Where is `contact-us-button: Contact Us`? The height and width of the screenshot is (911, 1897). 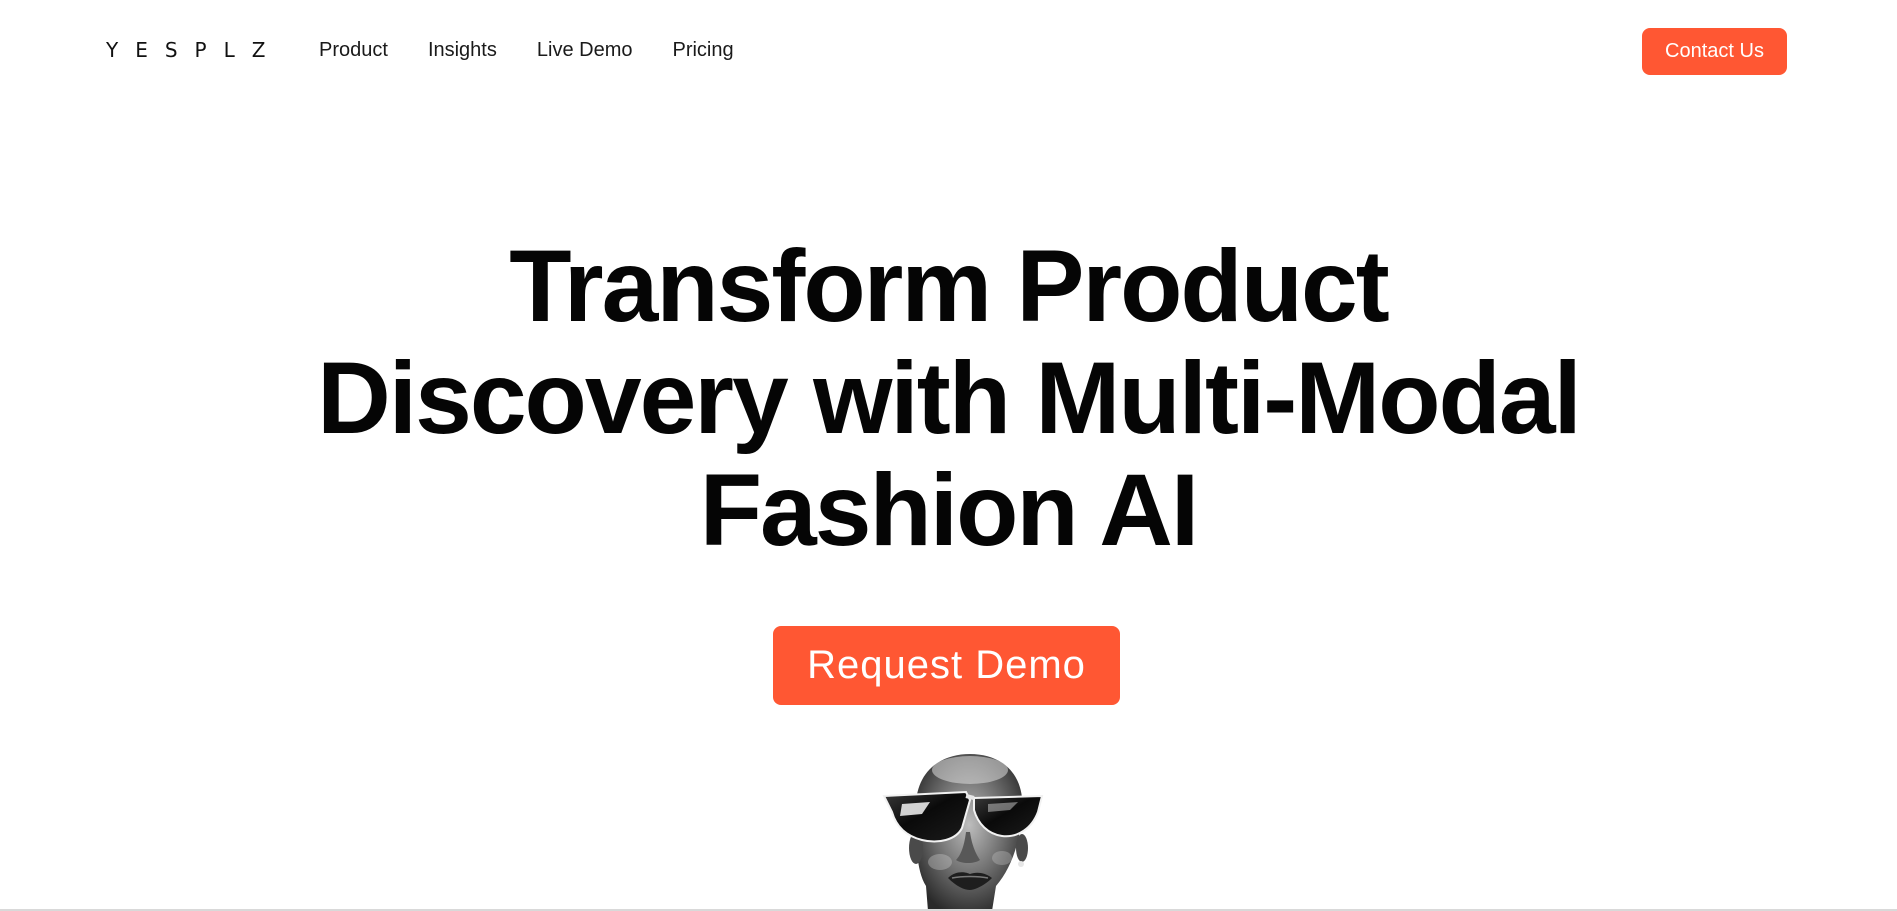
contact-us-button: Contact Us is located at coordinates (1714, 51).